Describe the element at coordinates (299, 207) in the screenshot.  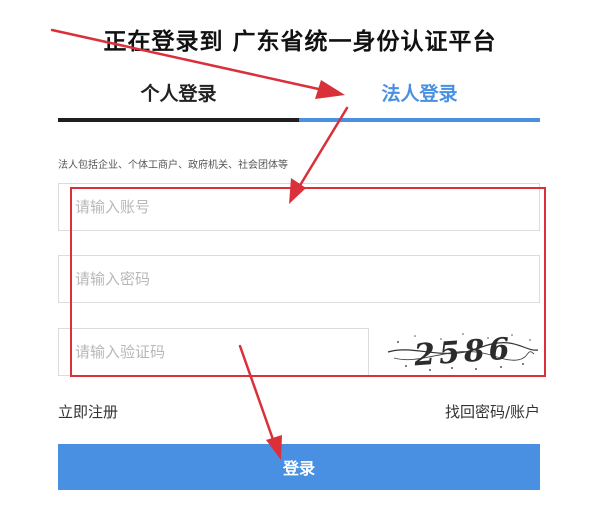
I see `account-input` at that location.